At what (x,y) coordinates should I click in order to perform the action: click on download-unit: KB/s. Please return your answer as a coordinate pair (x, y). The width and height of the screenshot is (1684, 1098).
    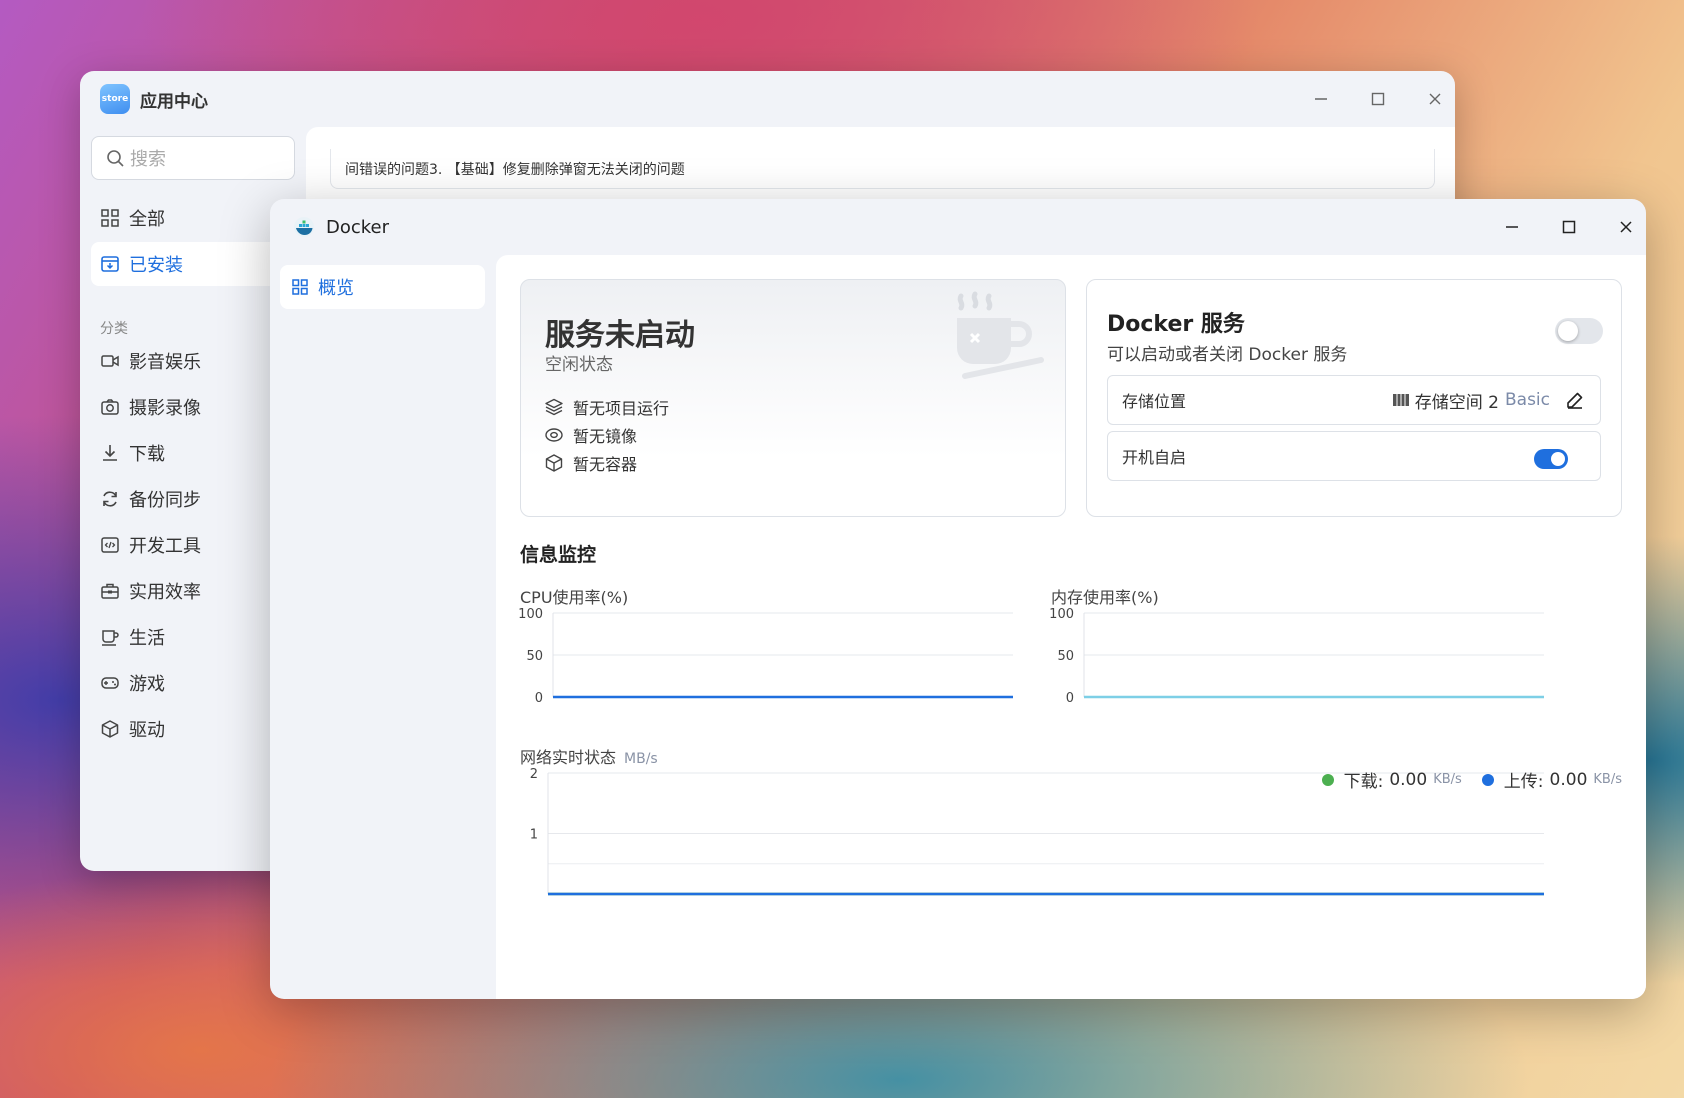
    Looking at the image, I should click on (1447, 779).